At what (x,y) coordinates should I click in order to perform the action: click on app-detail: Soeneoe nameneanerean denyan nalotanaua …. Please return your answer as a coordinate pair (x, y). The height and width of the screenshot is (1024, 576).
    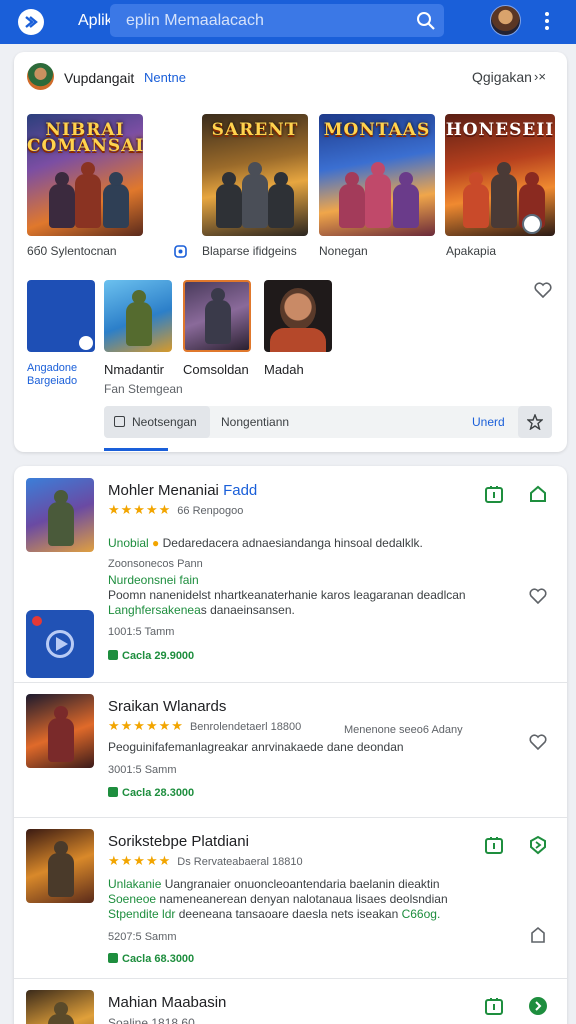
    Looking at the image, I should click on (278, 899).